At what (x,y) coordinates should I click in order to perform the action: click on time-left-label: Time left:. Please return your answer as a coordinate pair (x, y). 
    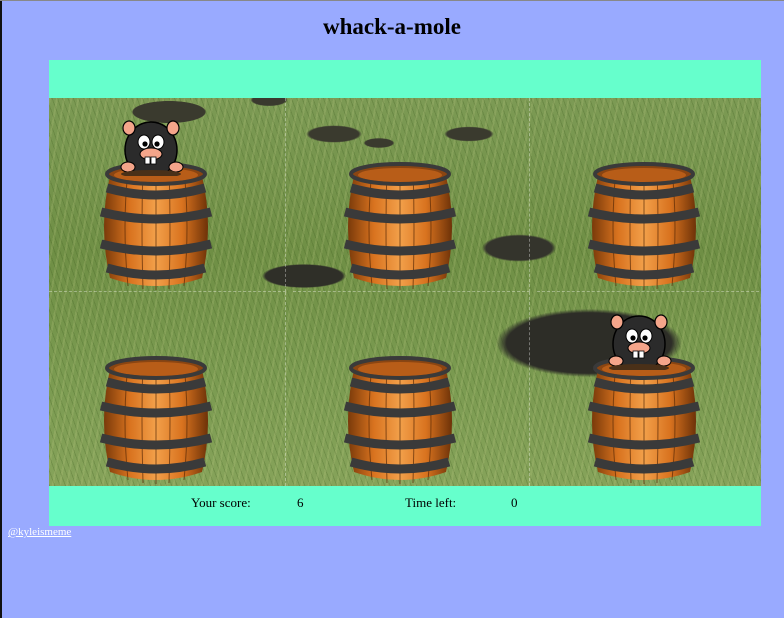
    Looking at the image, I should click on (431, 502).